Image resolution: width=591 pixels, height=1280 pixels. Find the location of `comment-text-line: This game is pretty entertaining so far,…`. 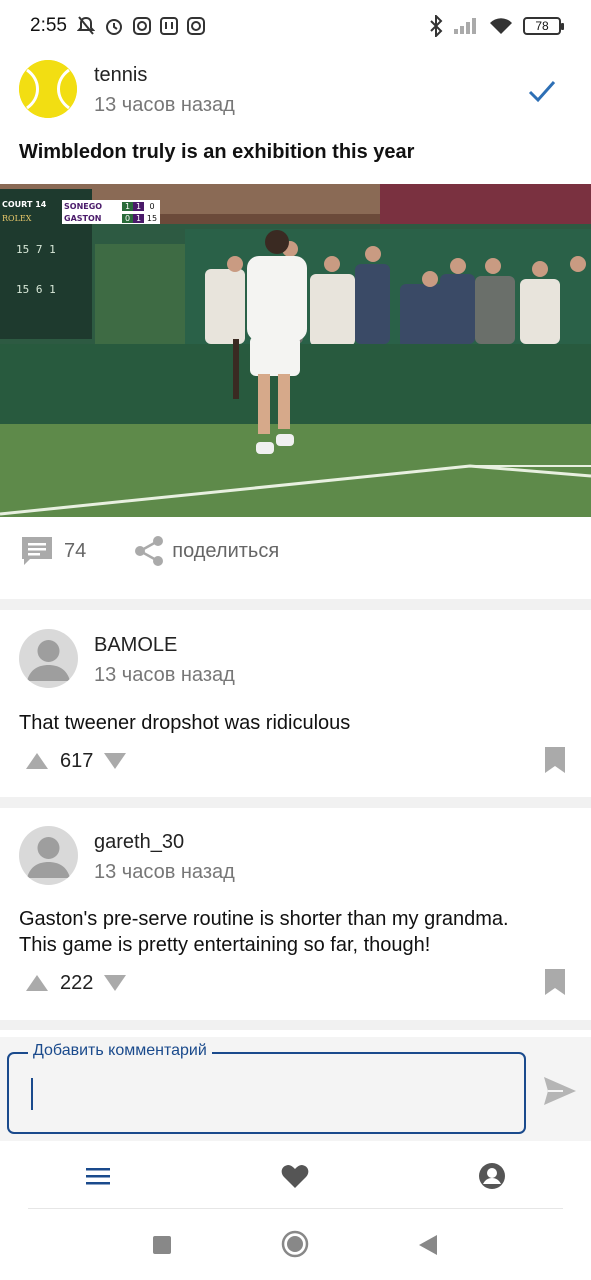

comment-text-line: This game is pretty entertaining so far,… is located at coordinates (225, 945).